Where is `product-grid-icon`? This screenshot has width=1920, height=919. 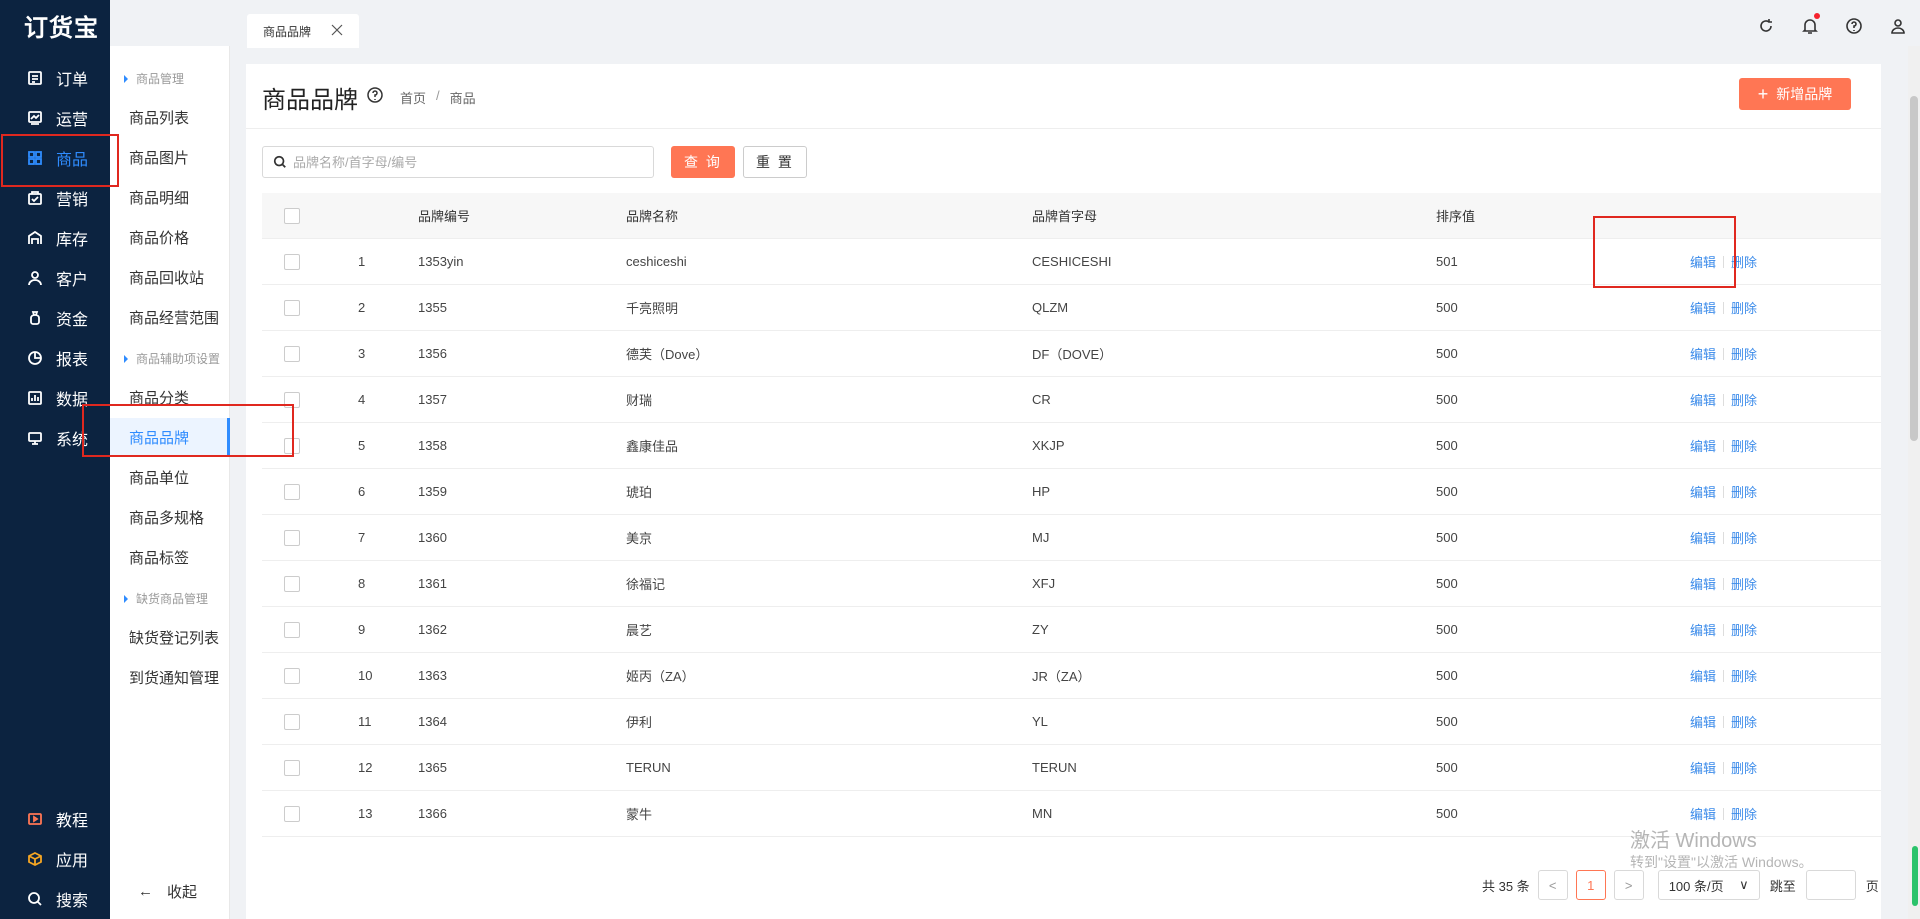
product-grid-icon is located at coordinates (35, 158).